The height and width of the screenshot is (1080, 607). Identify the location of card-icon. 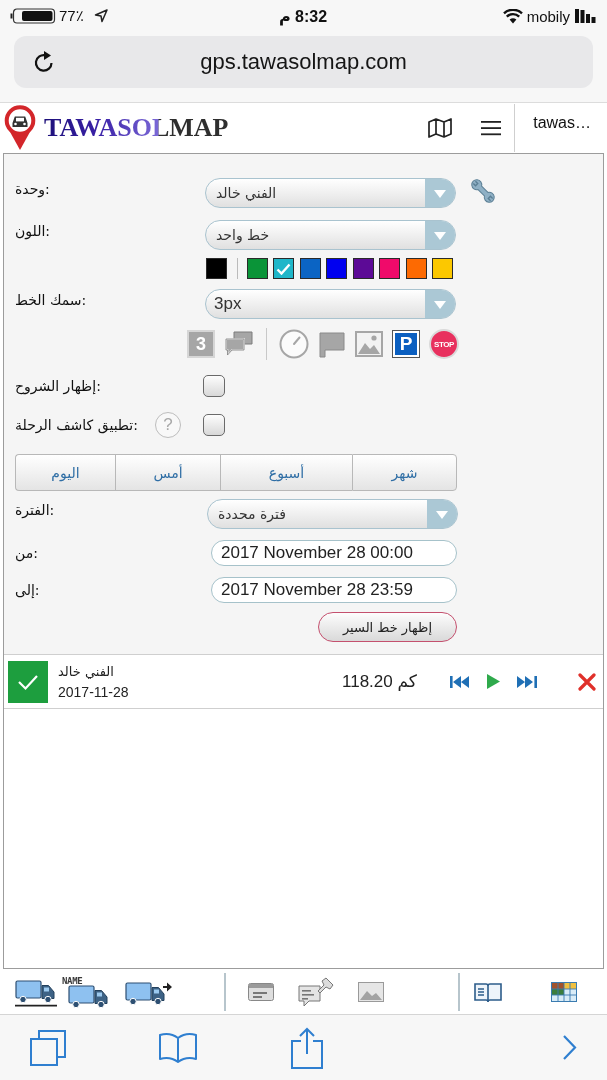
(261, 991).